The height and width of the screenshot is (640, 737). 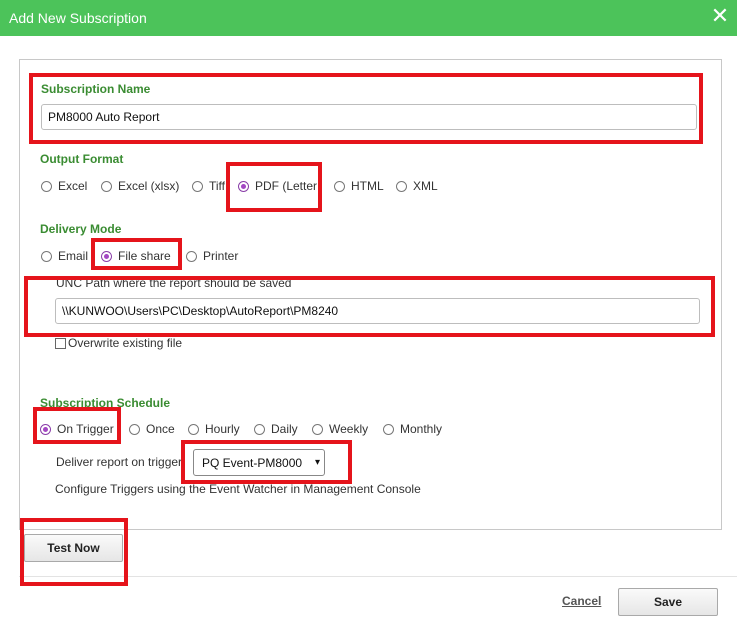 I want to click on radio-excel-xlsx: Excel (xlsx), so click(x=140, y=186).